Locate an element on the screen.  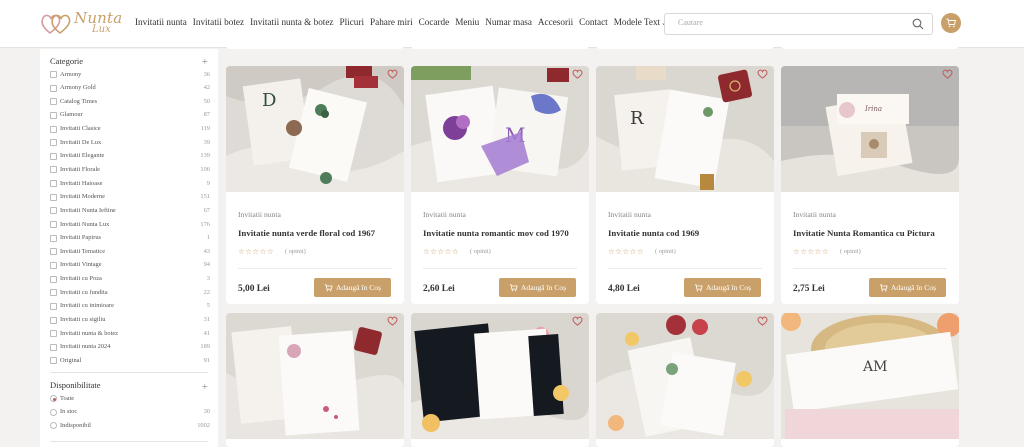
category-invitatii-haioase: Invitatii Haioase 9 is located at coordinates (130, 185).